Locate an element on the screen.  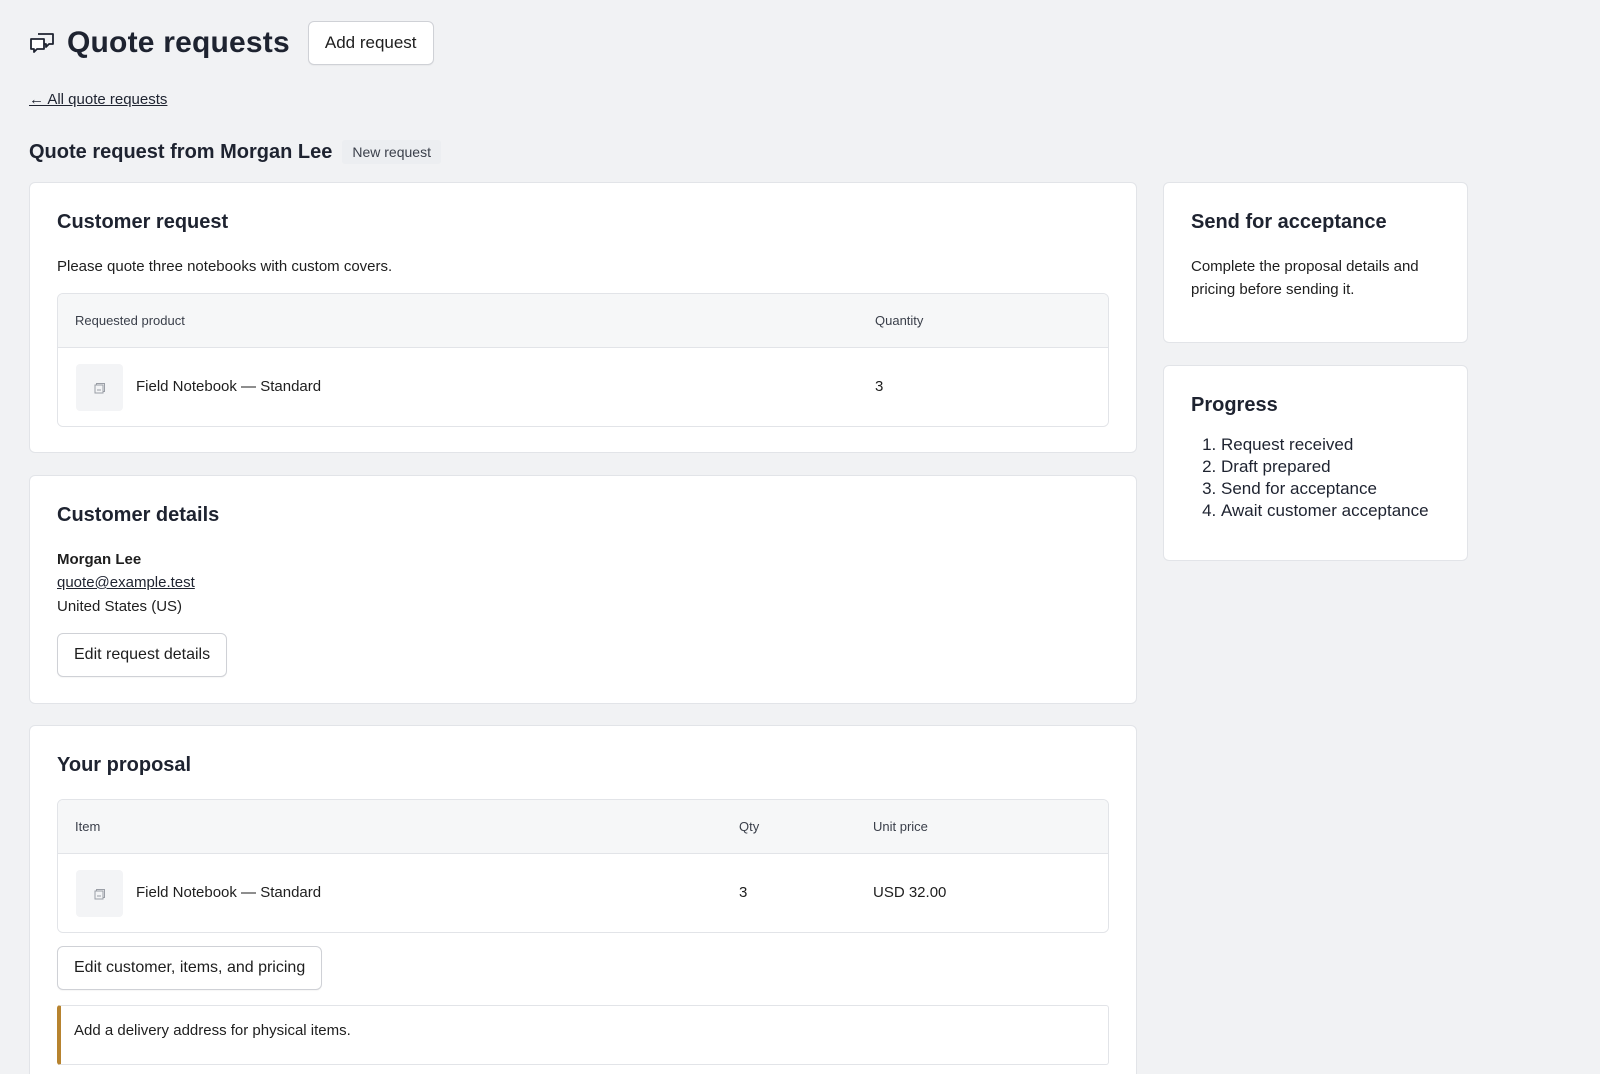
item-qty: 3 is located at coordinates (743, 892).